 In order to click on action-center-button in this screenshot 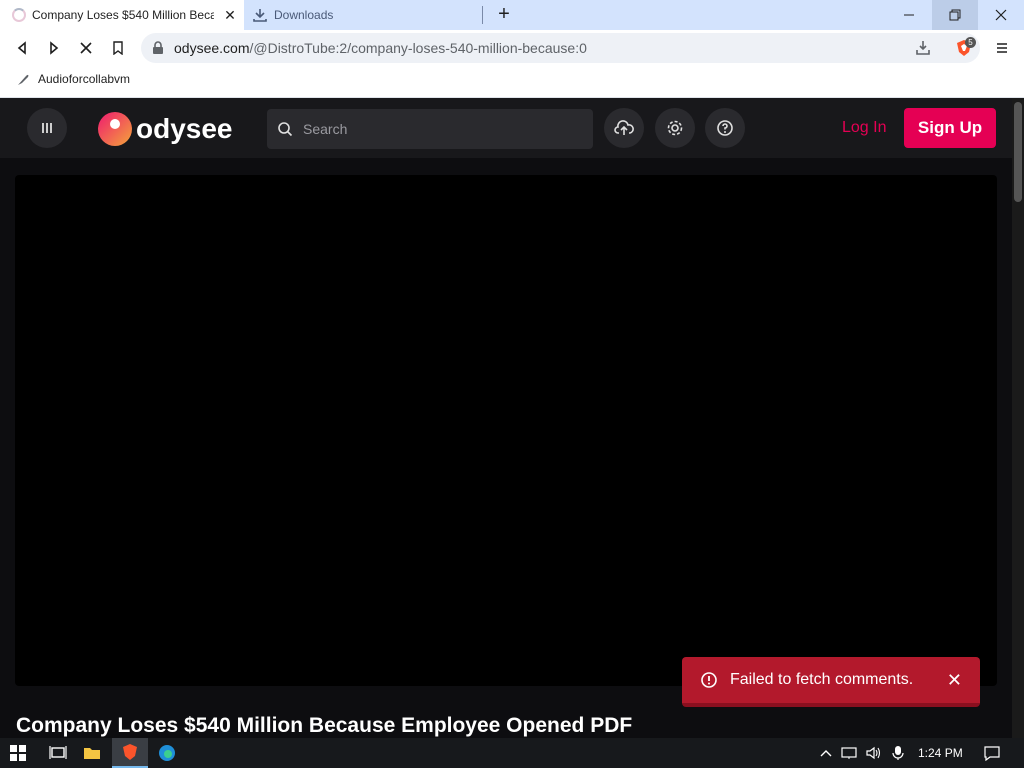, I will do `click(992, 753)`.